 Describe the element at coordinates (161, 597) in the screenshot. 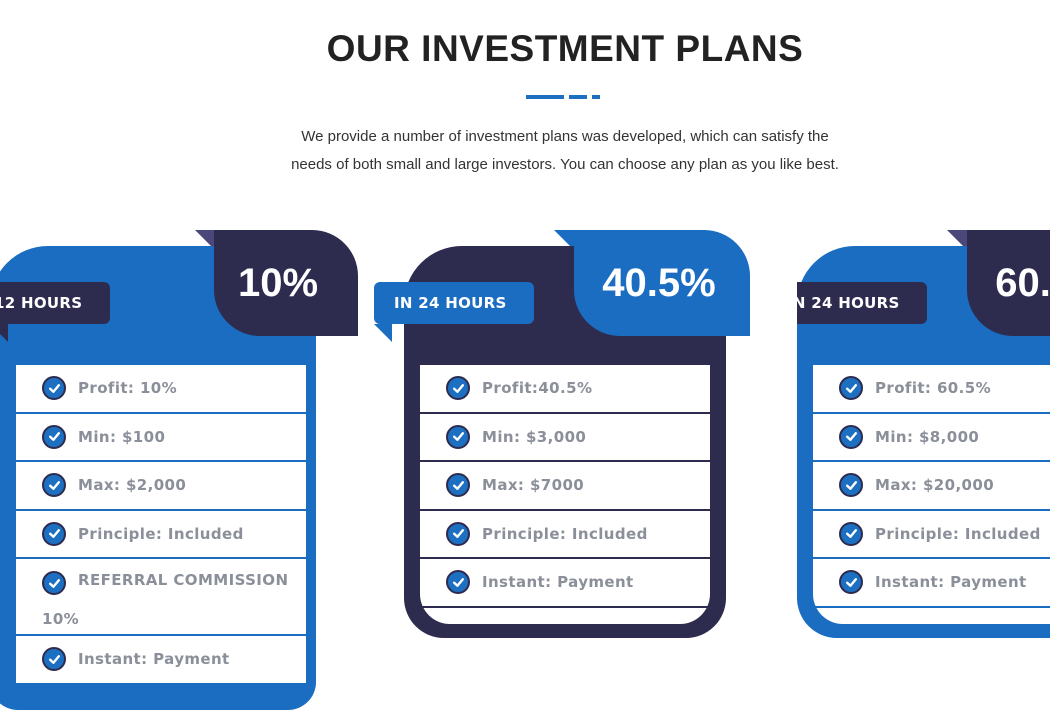

I see `feature-item: REFERRAL COMMISSION 10%` at that location.